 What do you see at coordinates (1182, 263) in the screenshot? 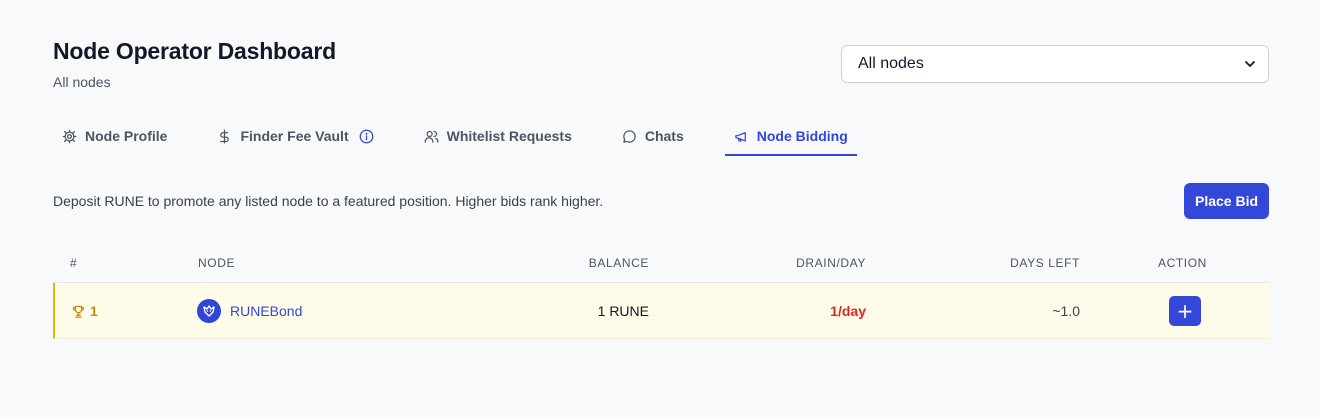
I see `column-header-action: ACTION` at bounding box center [1182, 263].